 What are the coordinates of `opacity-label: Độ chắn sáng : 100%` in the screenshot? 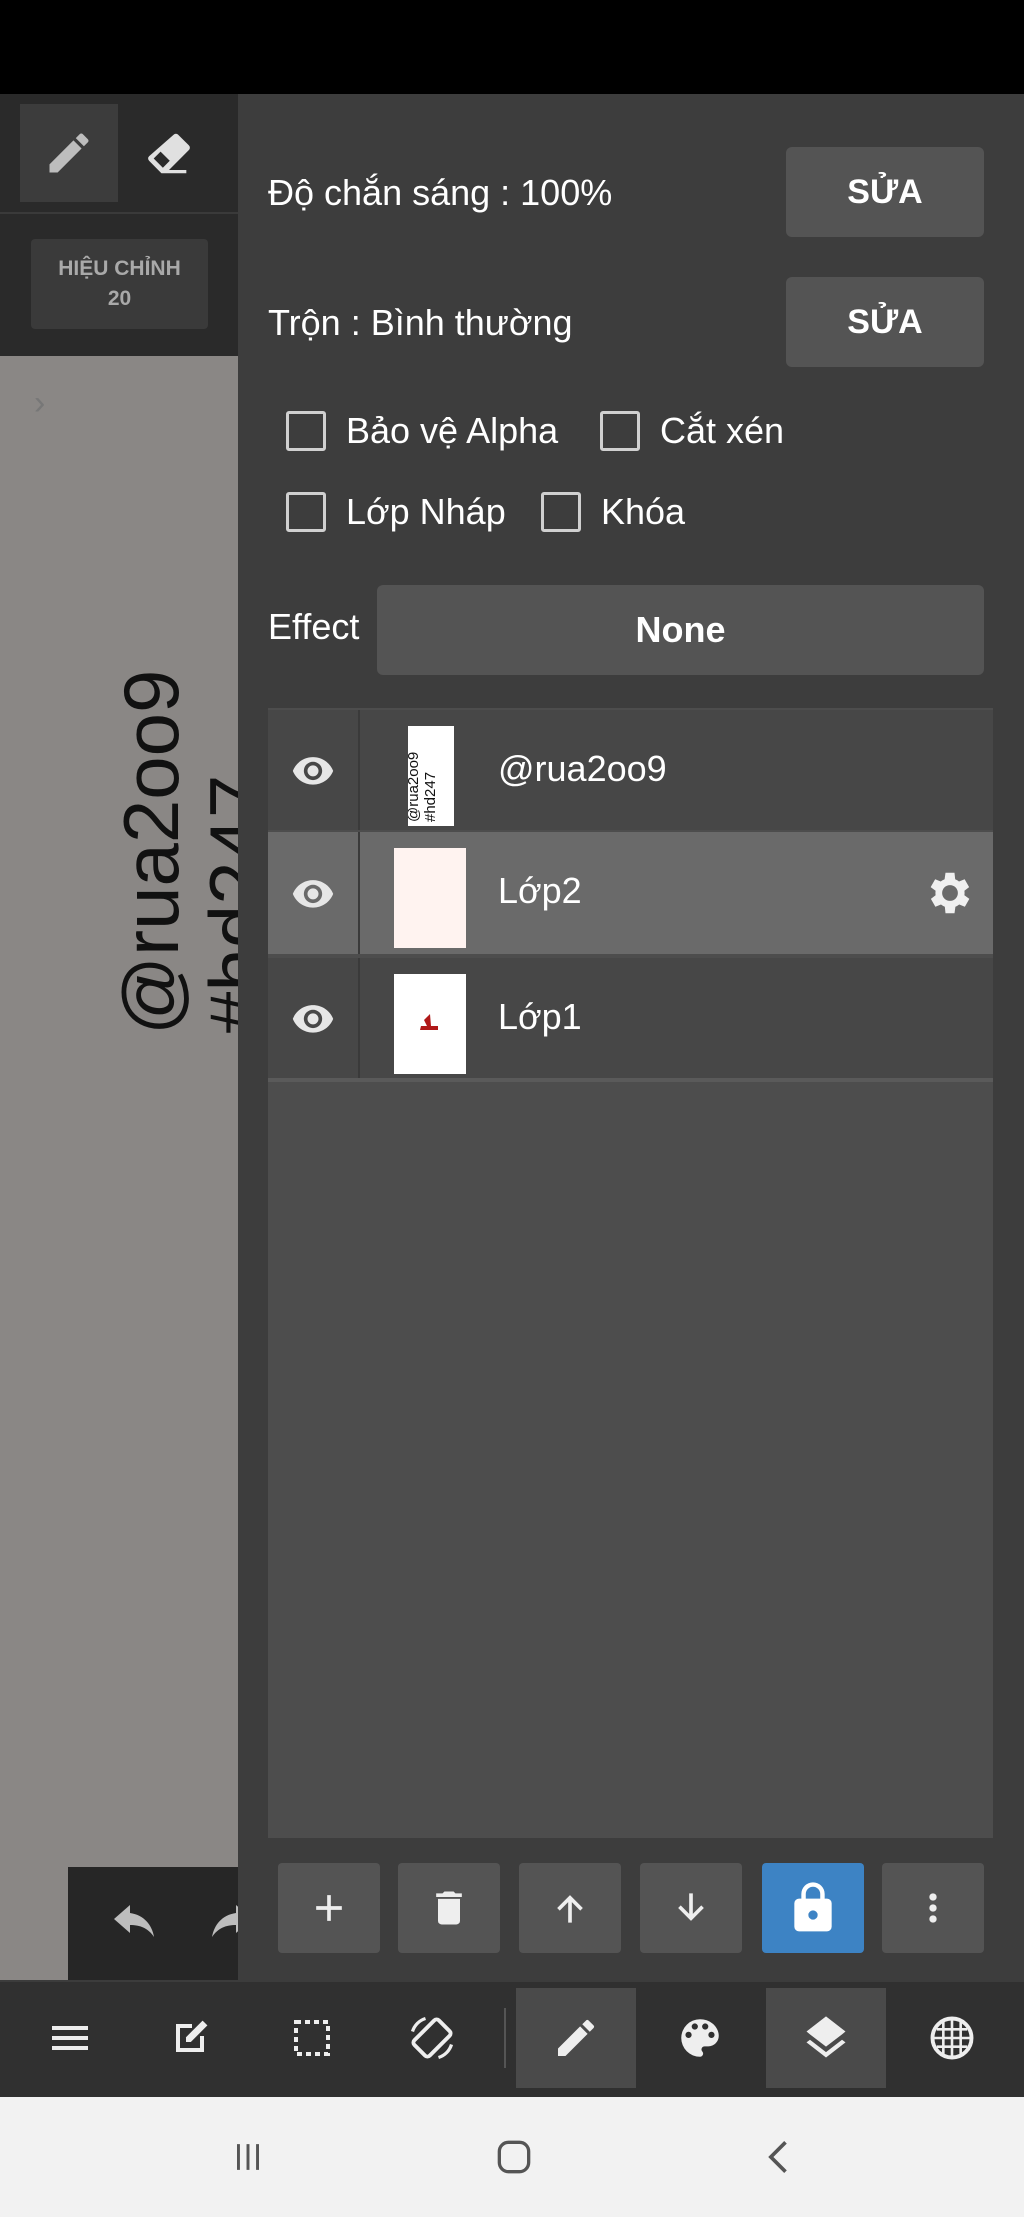 It's located at (440, 192).